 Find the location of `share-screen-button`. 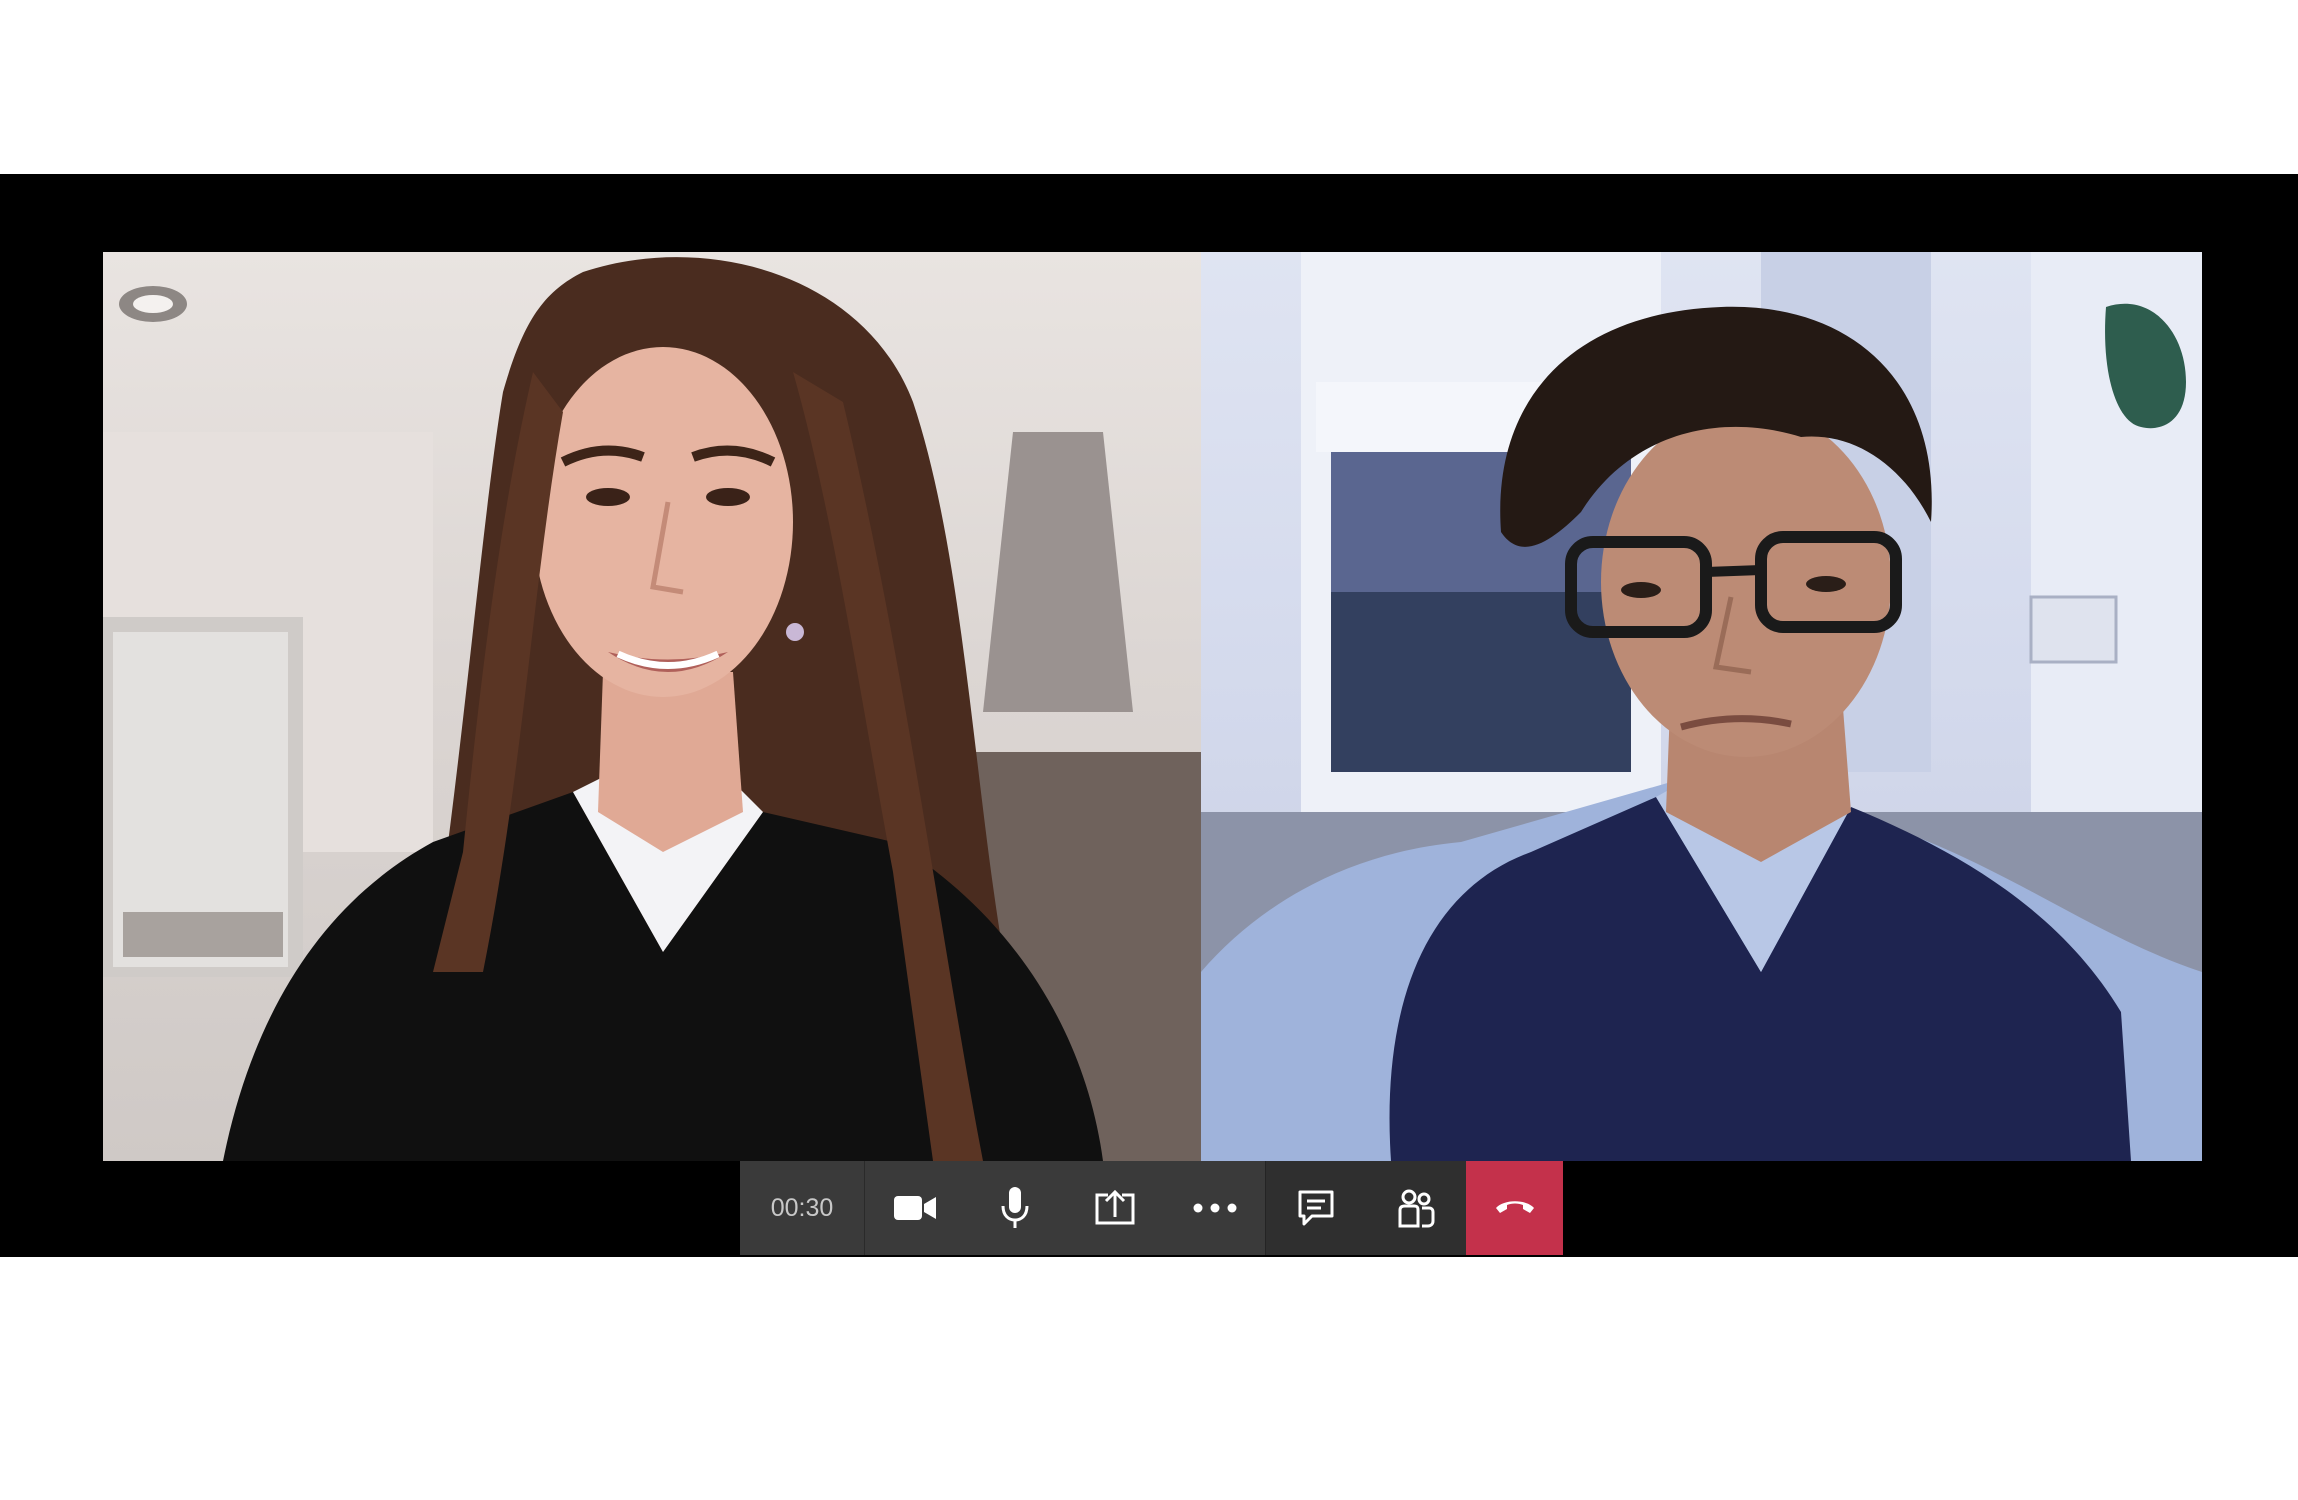

share-screen-button is located at coordinates (1115, 1208).